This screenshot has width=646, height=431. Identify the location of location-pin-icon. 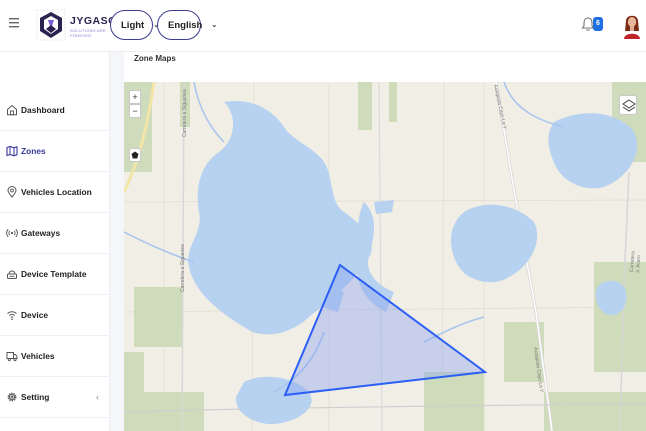
(12, 192).